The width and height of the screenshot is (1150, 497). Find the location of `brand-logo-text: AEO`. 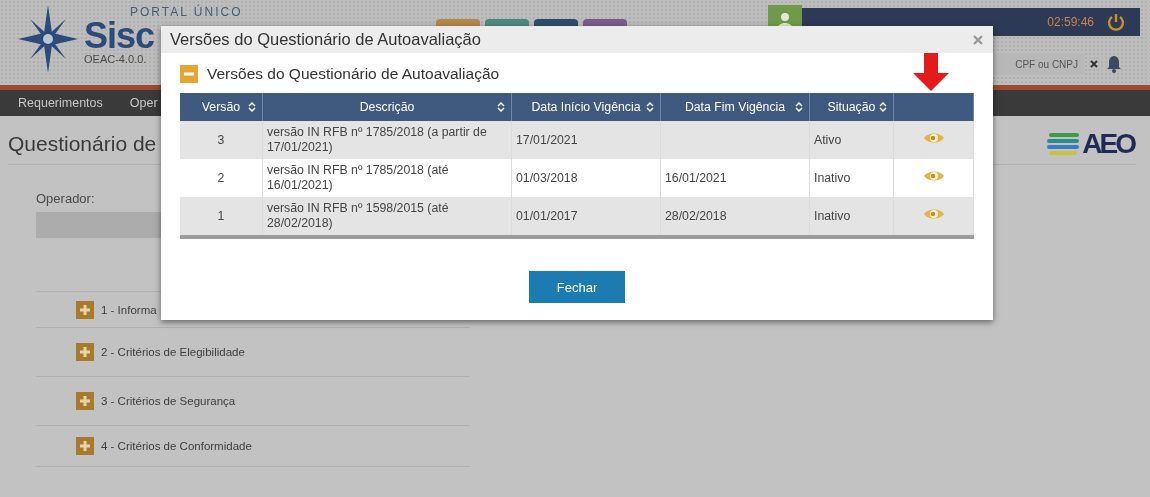

brand-logo-text: AEO is located at coordinates (1108, 144).